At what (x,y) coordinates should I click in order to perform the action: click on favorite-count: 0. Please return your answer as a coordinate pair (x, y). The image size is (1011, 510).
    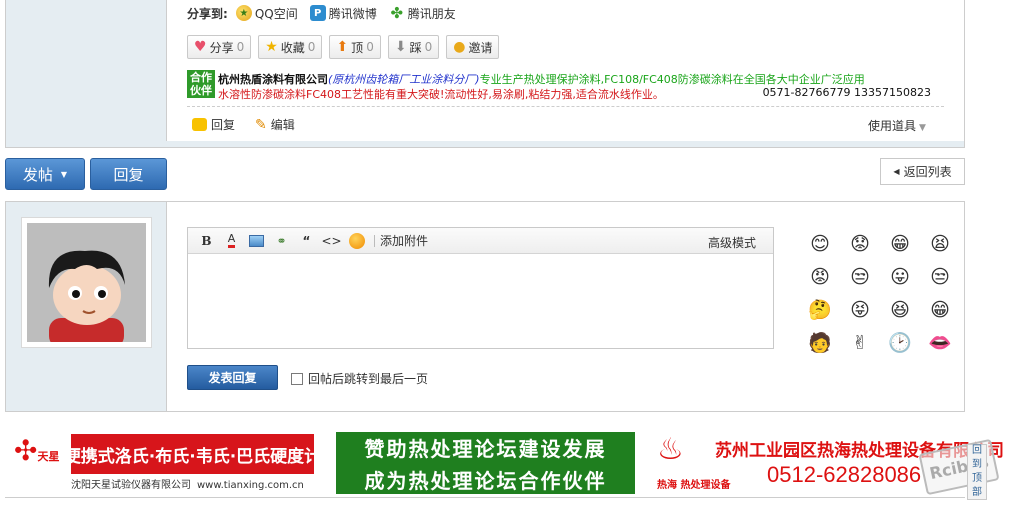
    Looking at the image, I should click on (311, 47).